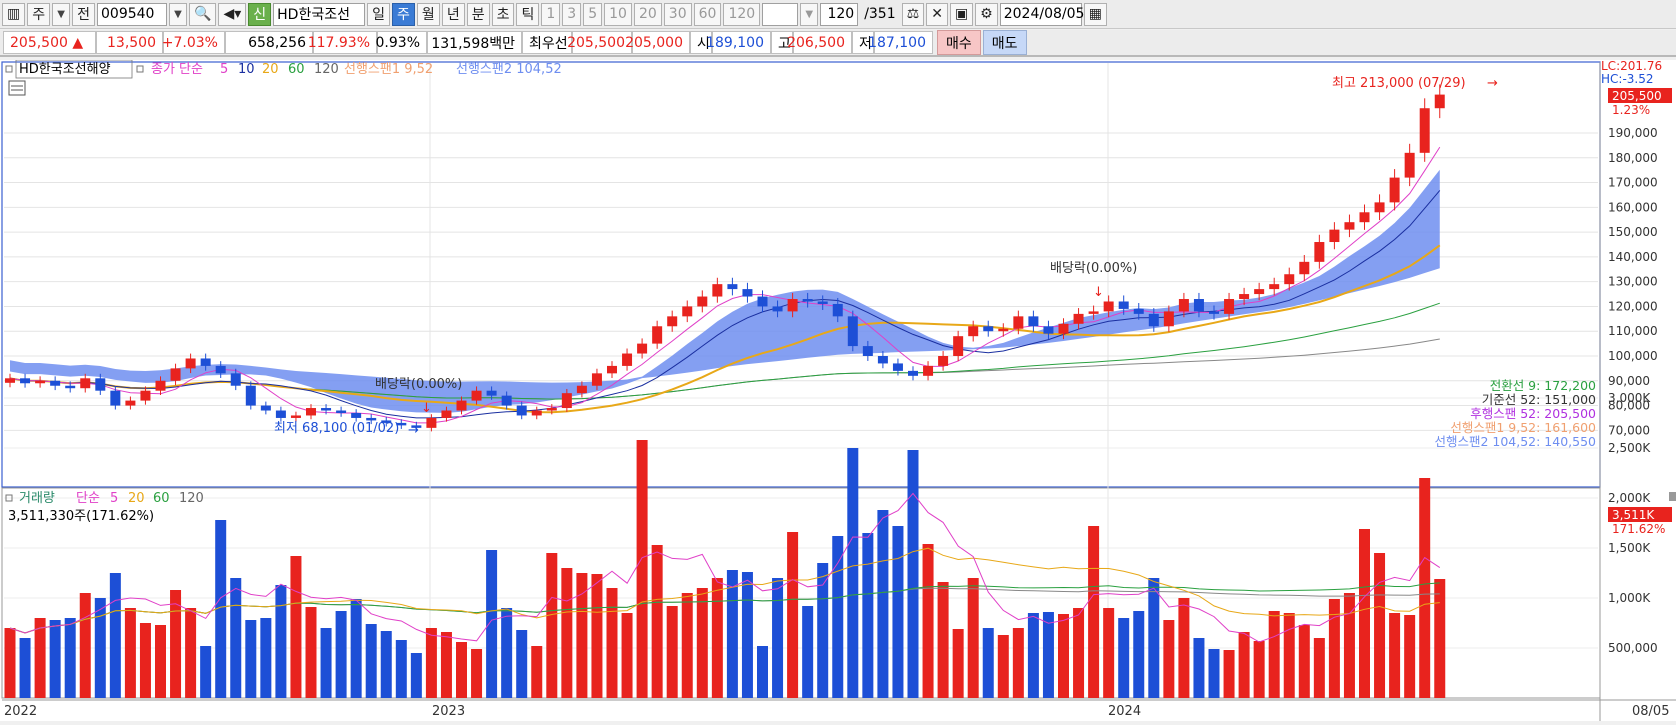 Image resolution: width=1676 pixels, height=725 pixels. What do you see at coordinates (203, 14) in the screenshot?
I see `search-icon: 🔍` at bounding box center [203, 14].